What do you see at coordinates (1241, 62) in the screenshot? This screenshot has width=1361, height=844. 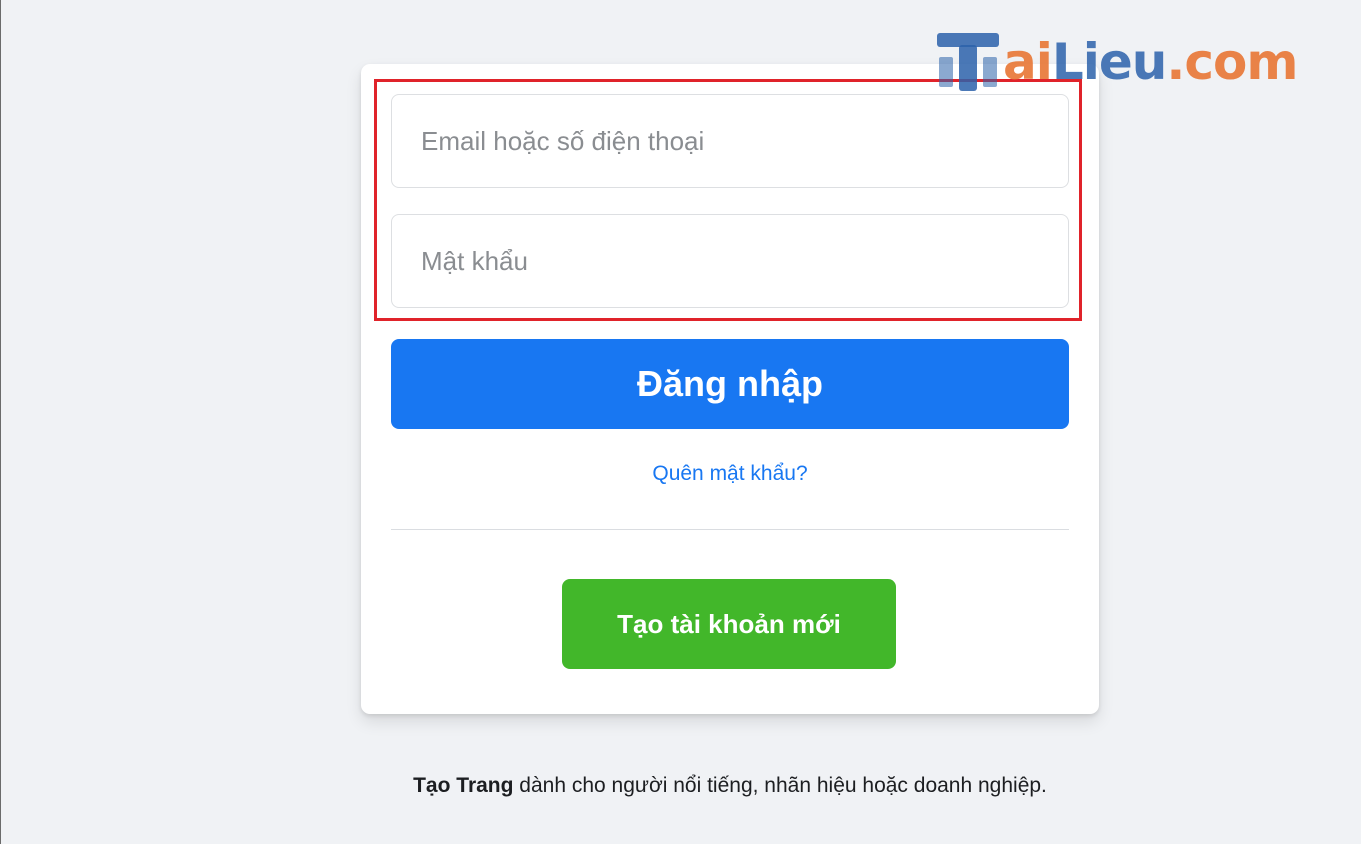 I see `watermark-text-com: com` at bounding box center [1241, 62].